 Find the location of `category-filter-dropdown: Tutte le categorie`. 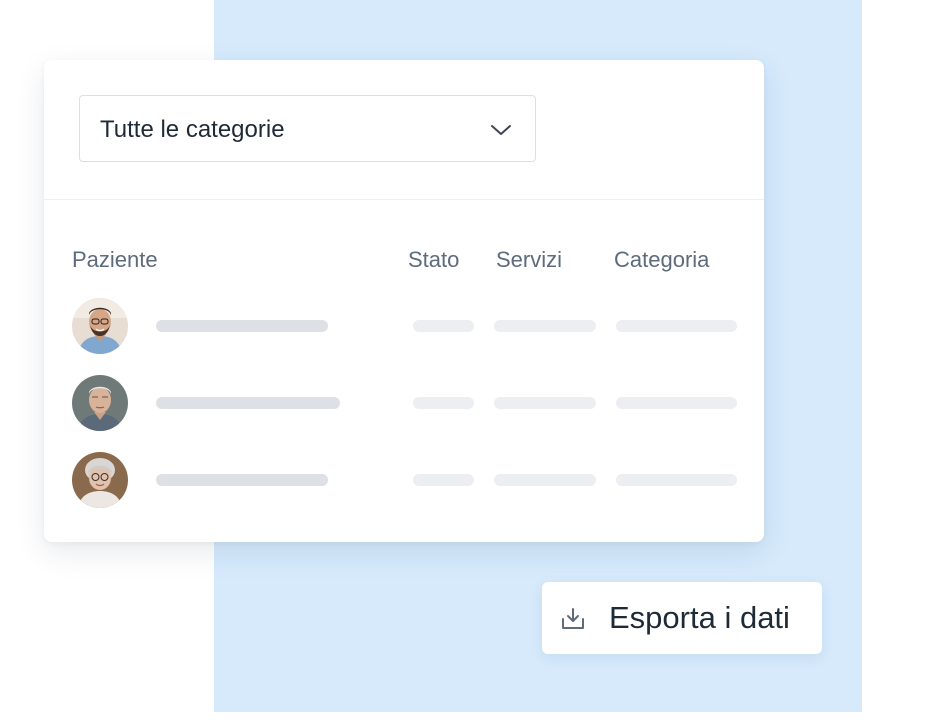

category-filter-dropdown: Tutte le categorie is located at coordinates (307, 128).